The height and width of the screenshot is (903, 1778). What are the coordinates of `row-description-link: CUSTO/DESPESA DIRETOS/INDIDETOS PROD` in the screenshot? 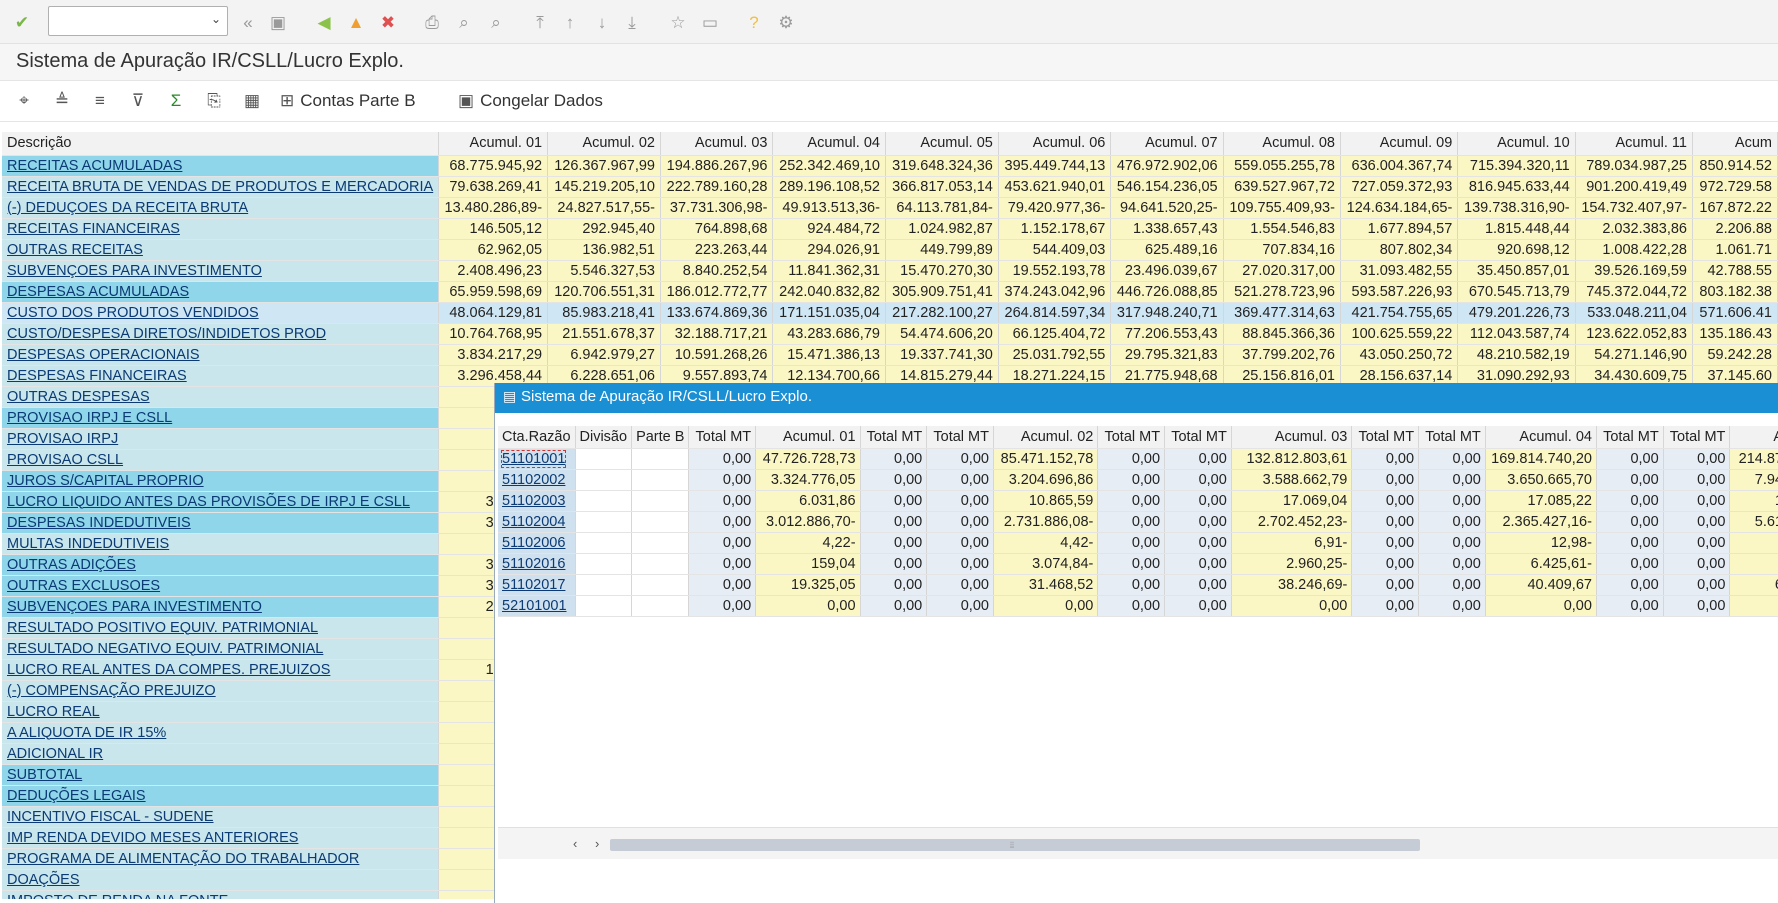 It's located at (221, 334).